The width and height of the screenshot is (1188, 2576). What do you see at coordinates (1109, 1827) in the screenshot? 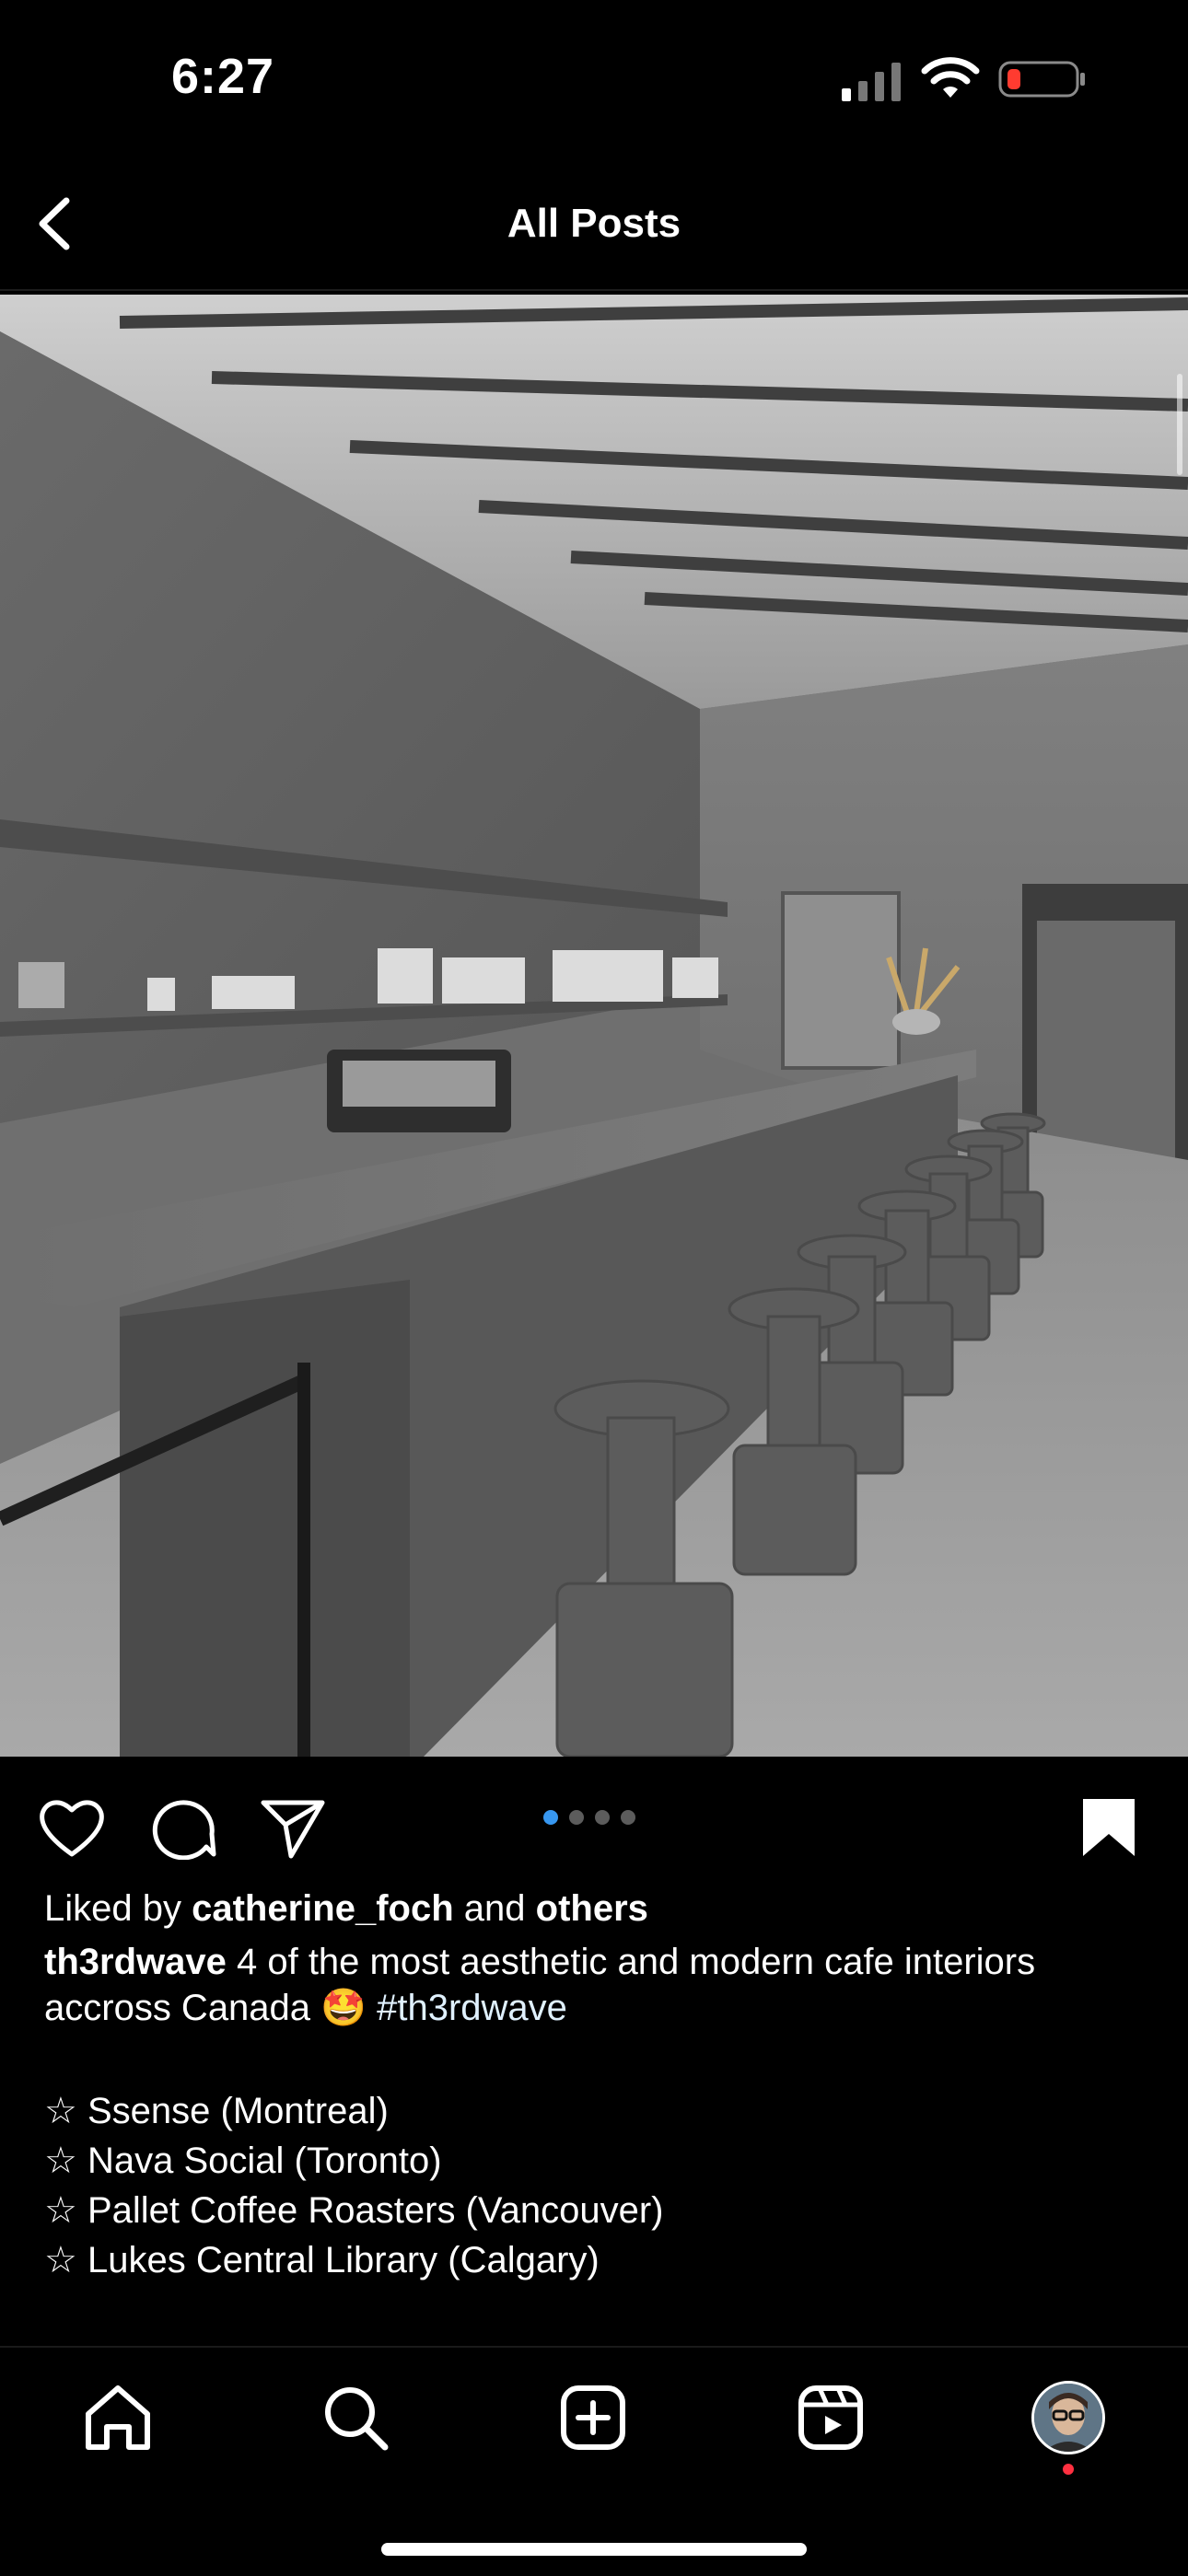
I see `bookmark-icon` at bounding box center [1109, 1827].